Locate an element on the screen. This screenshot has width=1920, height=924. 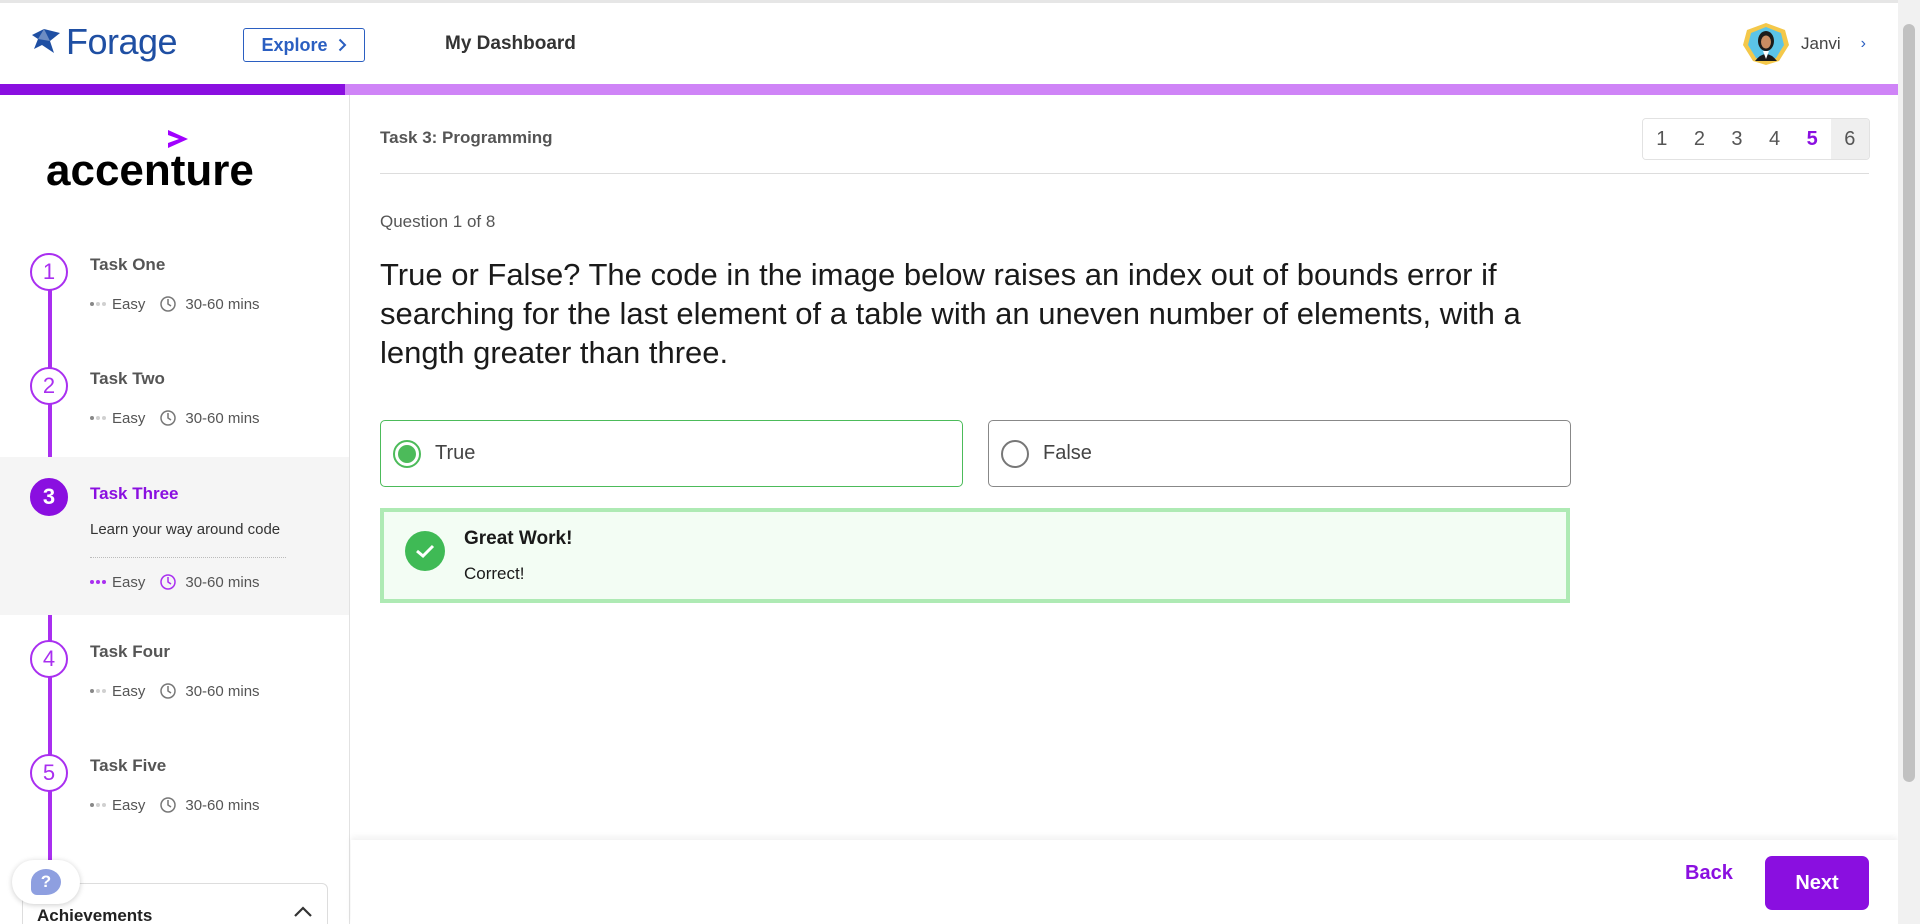
task-title: Task Five is located at coordinates (128, 765).